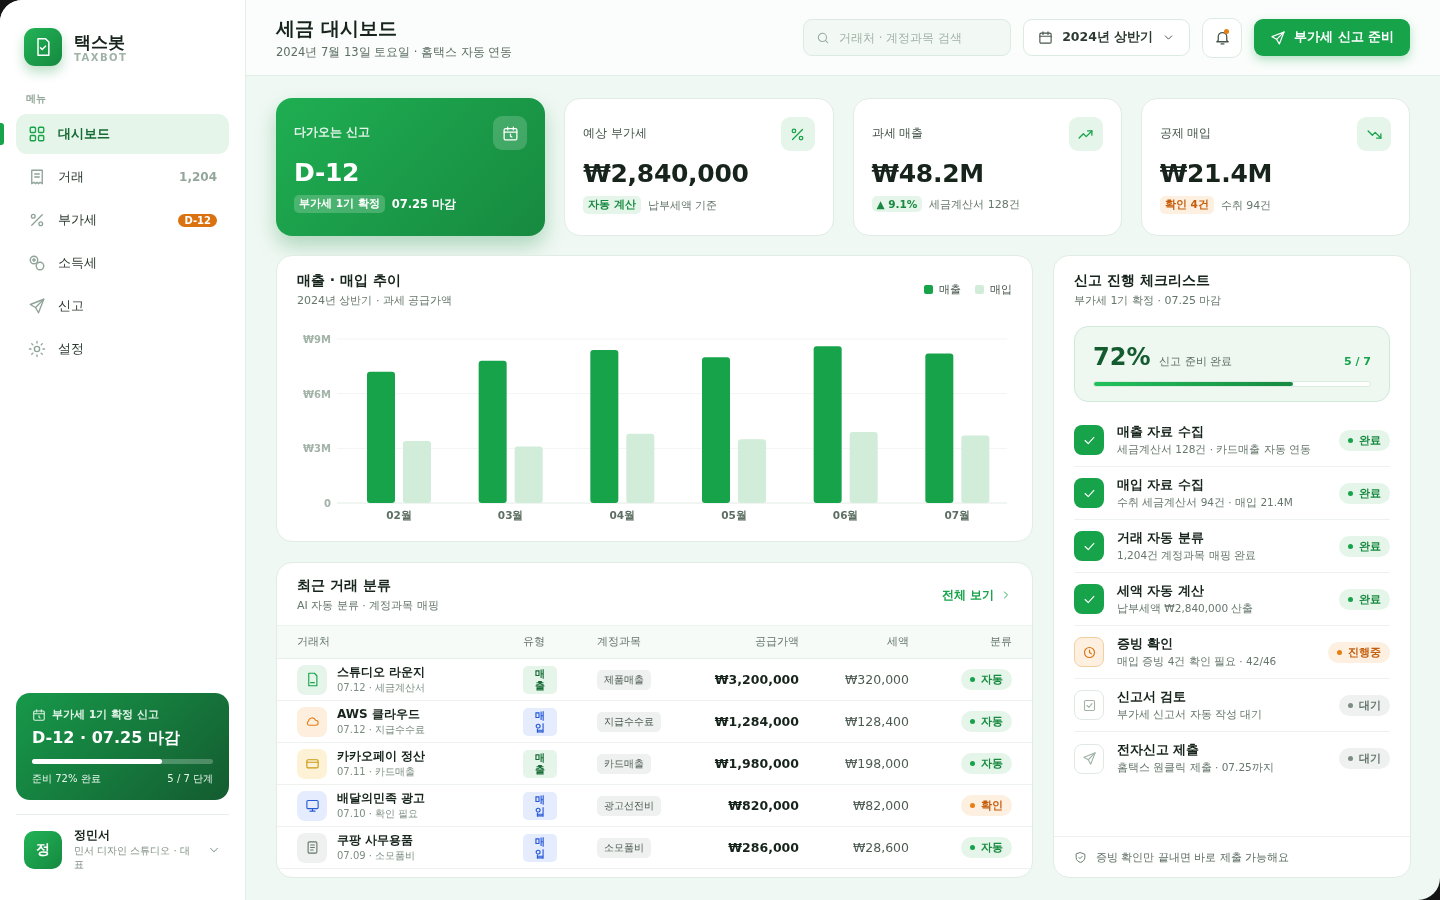 The image size is (1440, 900). I want to click on stat-value: ₩21.4M, so click(1216, 173).